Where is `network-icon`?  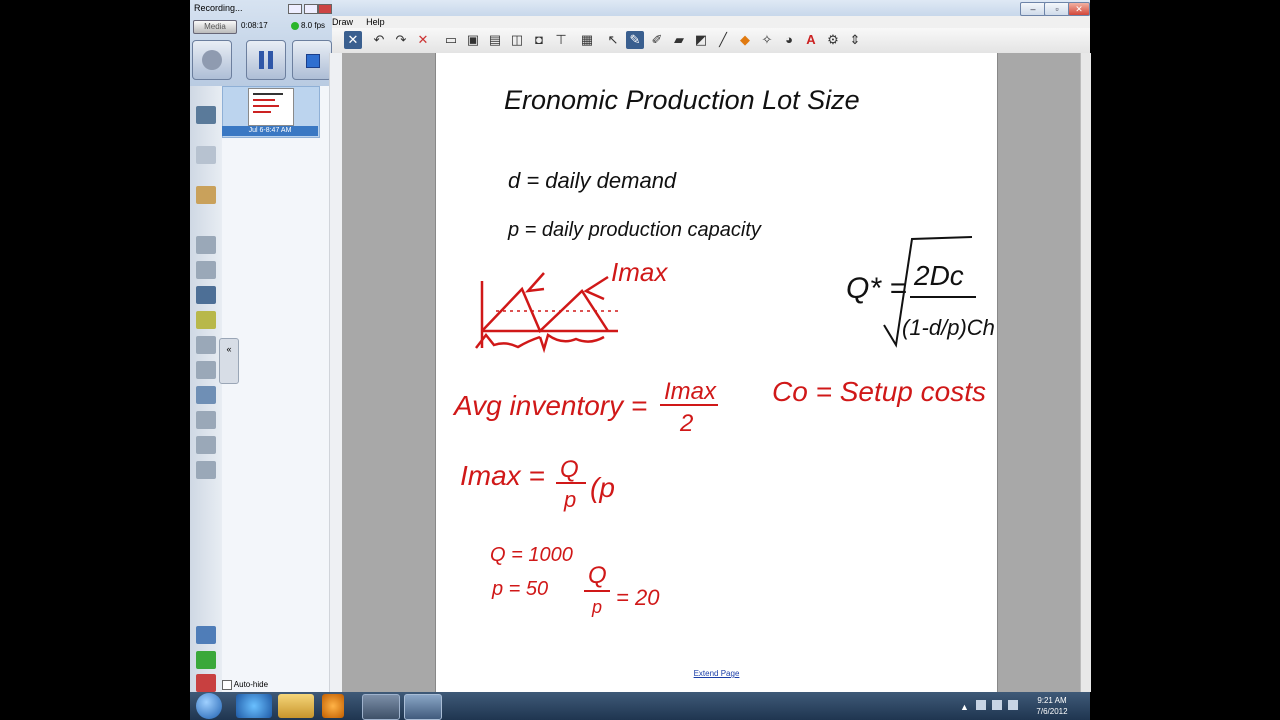 network-icon is located at coordinates (981, 705).